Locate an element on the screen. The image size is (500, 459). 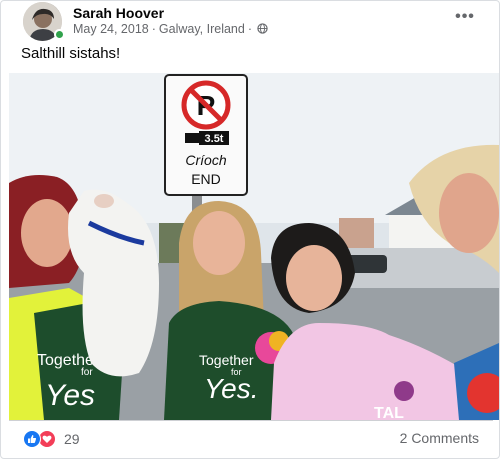
post-date: May 24, 2018 is located at coordinates (111, 29).